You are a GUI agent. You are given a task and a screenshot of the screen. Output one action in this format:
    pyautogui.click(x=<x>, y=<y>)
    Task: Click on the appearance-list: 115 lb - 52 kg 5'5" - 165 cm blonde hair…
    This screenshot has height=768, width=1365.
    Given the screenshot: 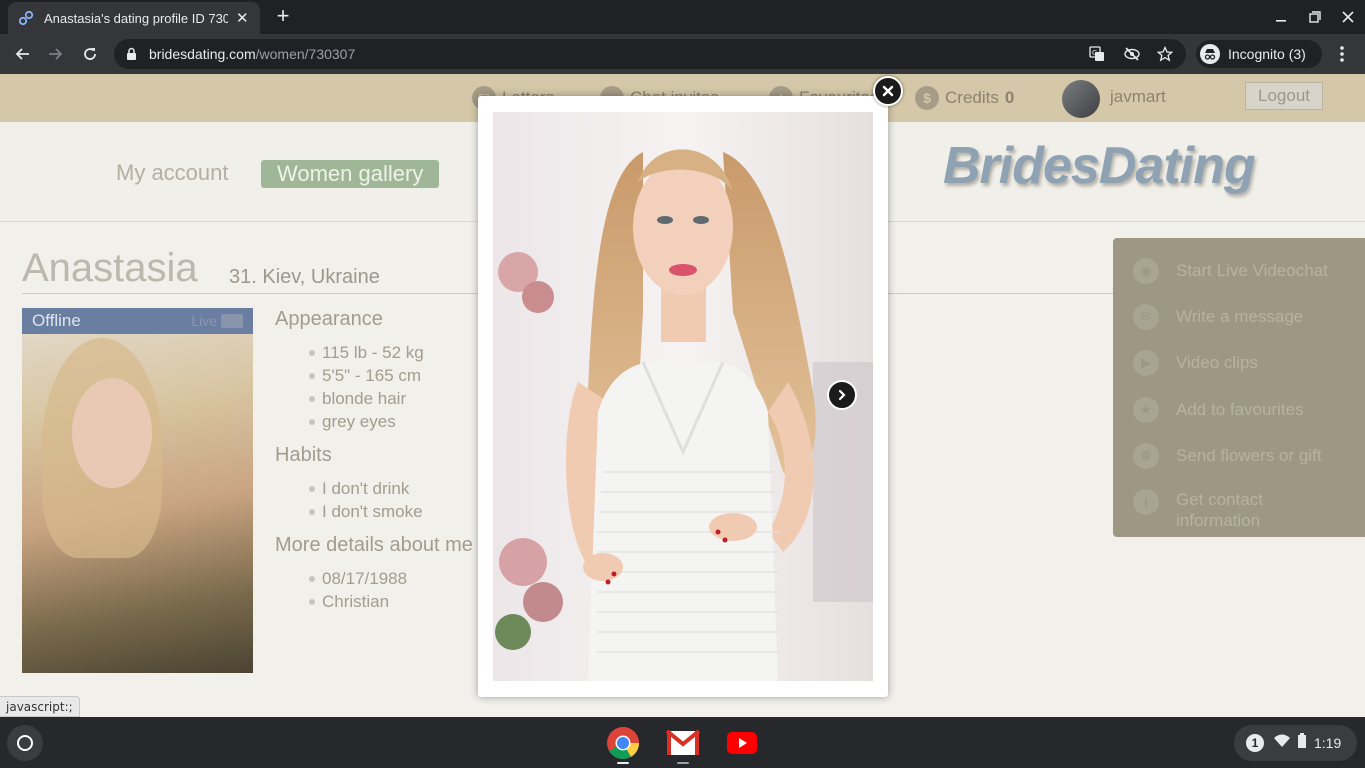 What is the action you would take?
    pyautogui.click(x=366, y=387)
    